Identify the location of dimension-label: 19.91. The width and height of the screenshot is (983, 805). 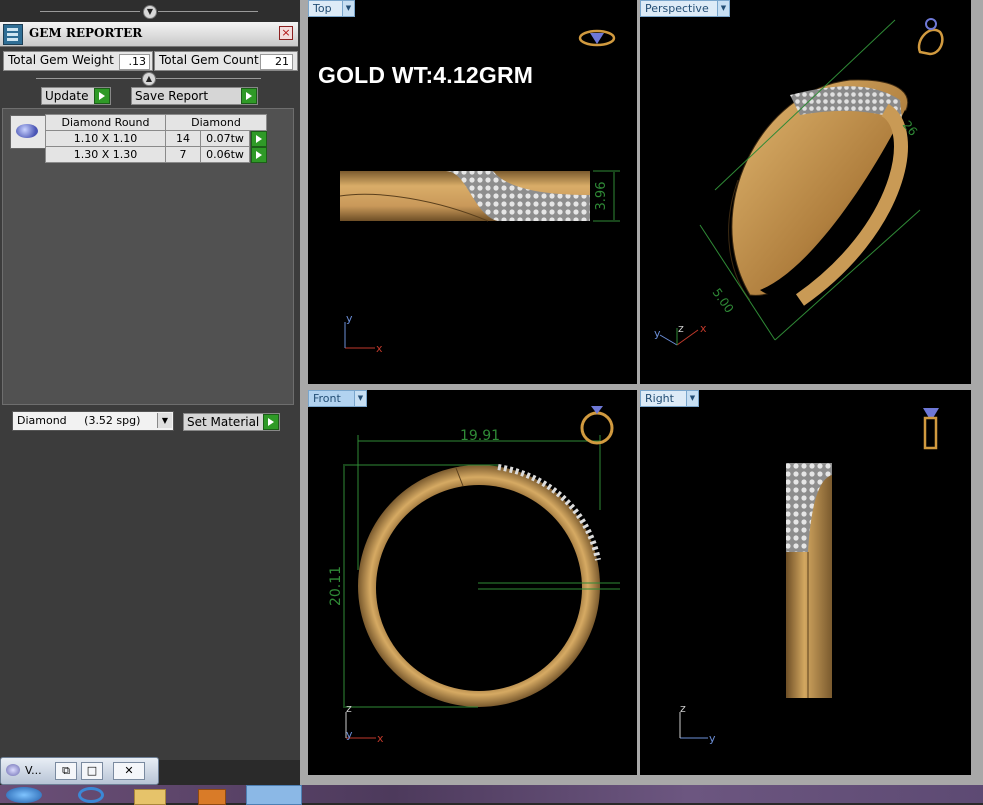
(480, 436).